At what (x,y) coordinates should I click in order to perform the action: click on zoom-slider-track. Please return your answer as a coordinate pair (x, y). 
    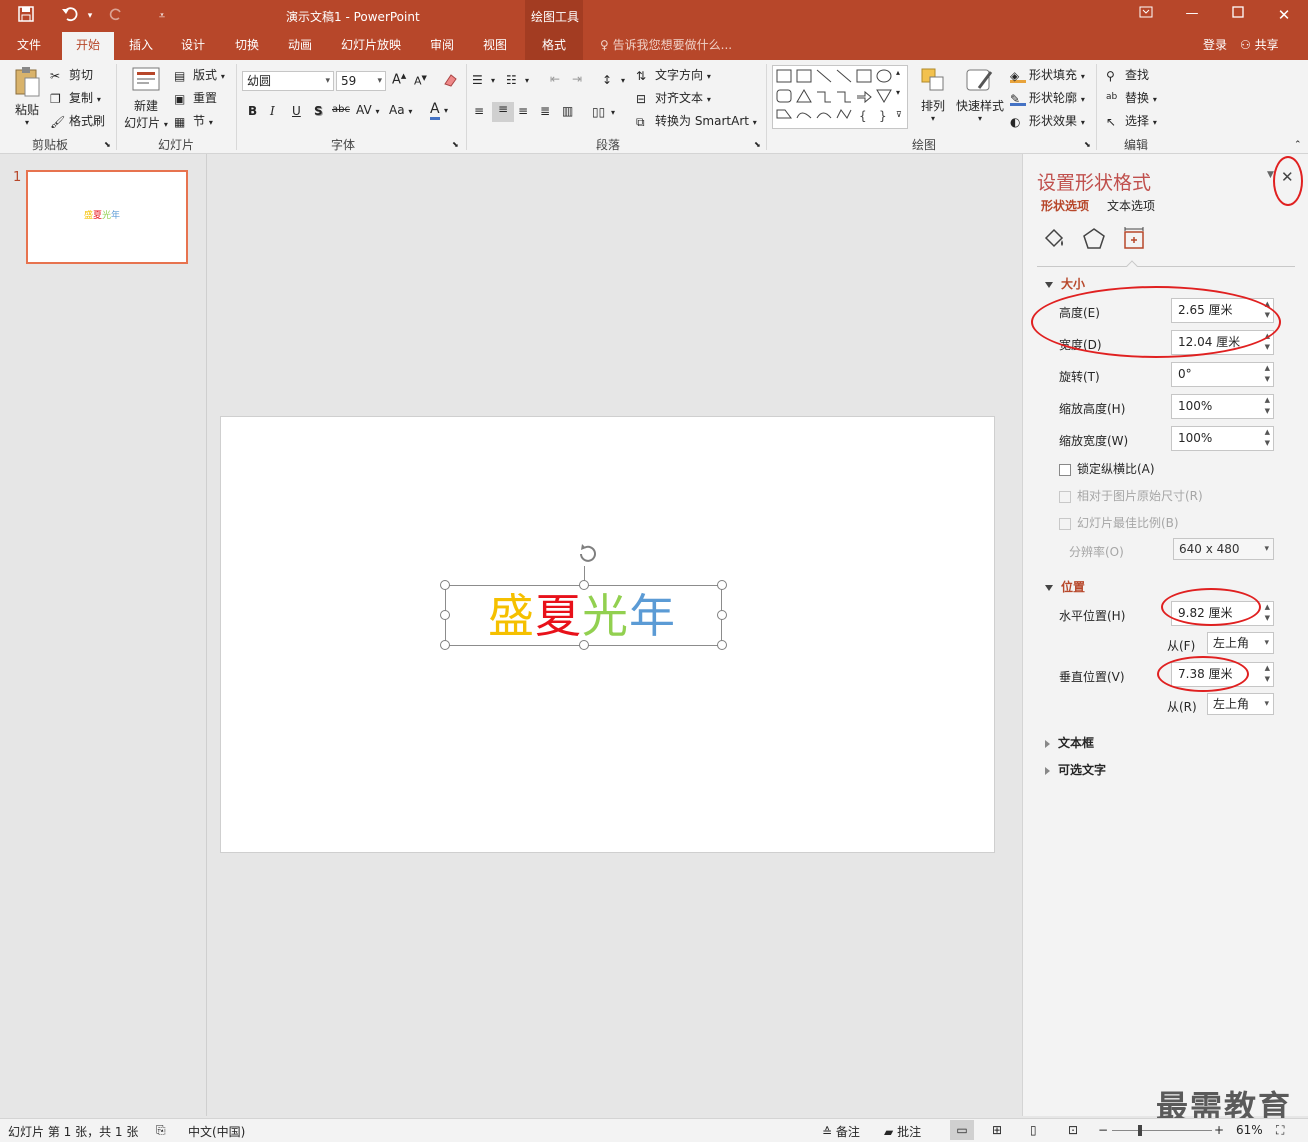
    Looking at the image, I should click on (1162, 1130).